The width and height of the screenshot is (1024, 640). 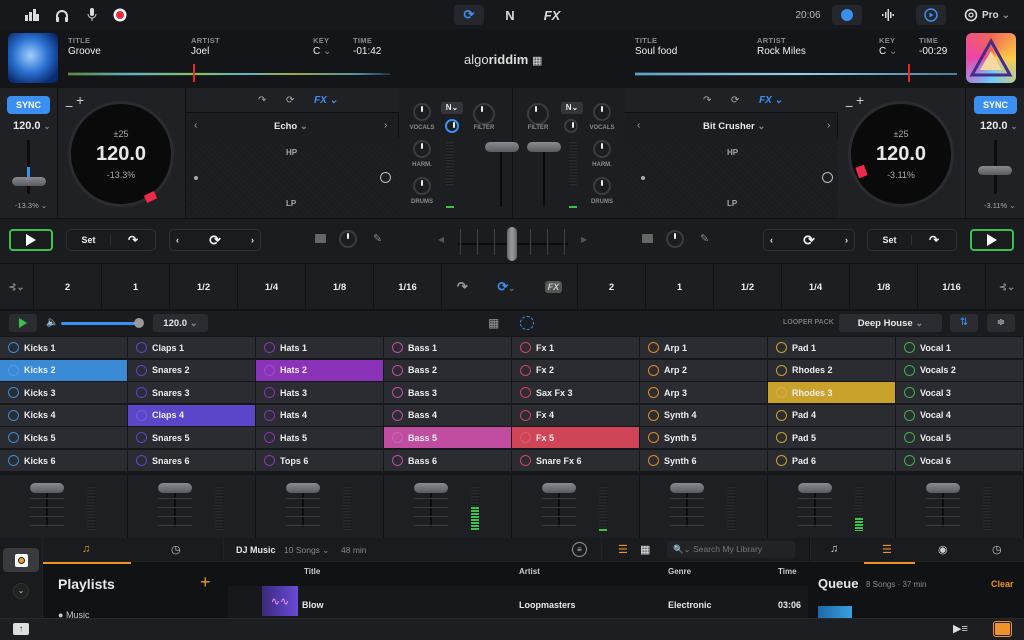 I want to click on looper-volume-slider, so click(x=100, y=323).